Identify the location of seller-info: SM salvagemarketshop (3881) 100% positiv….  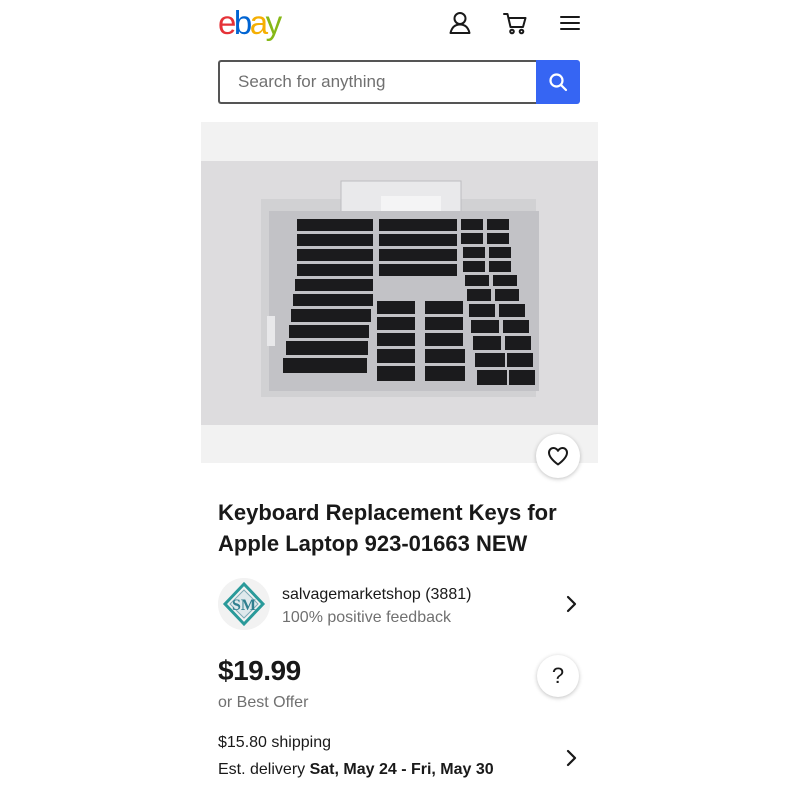
(400, 604).